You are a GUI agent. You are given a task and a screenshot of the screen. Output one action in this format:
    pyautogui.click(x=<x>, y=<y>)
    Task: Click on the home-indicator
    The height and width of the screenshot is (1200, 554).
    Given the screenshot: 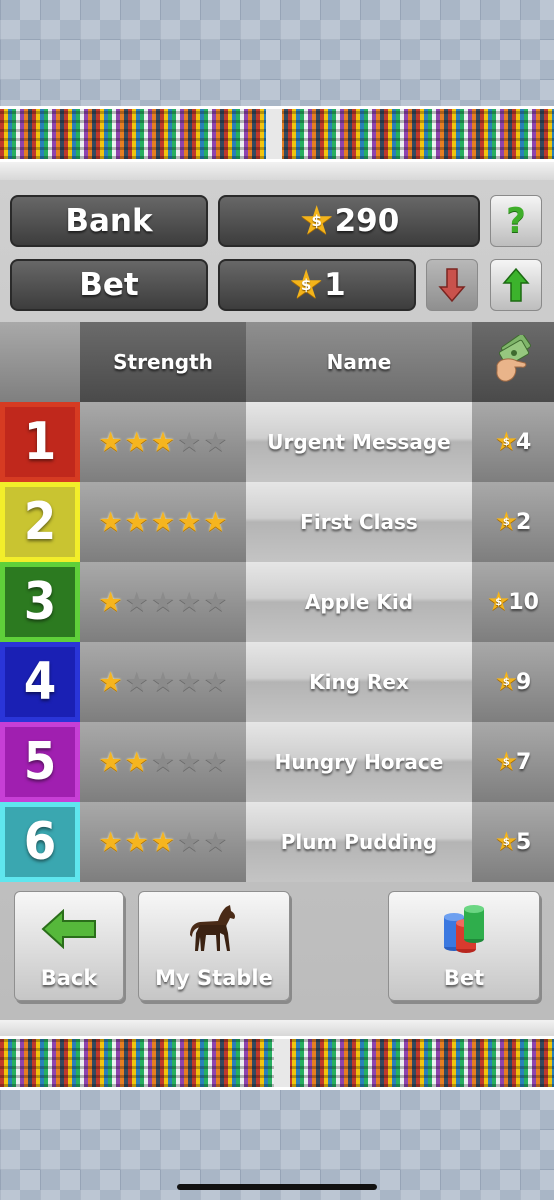 What is the action you would take?
    pyautogui.click(x=277, y=1187)
    